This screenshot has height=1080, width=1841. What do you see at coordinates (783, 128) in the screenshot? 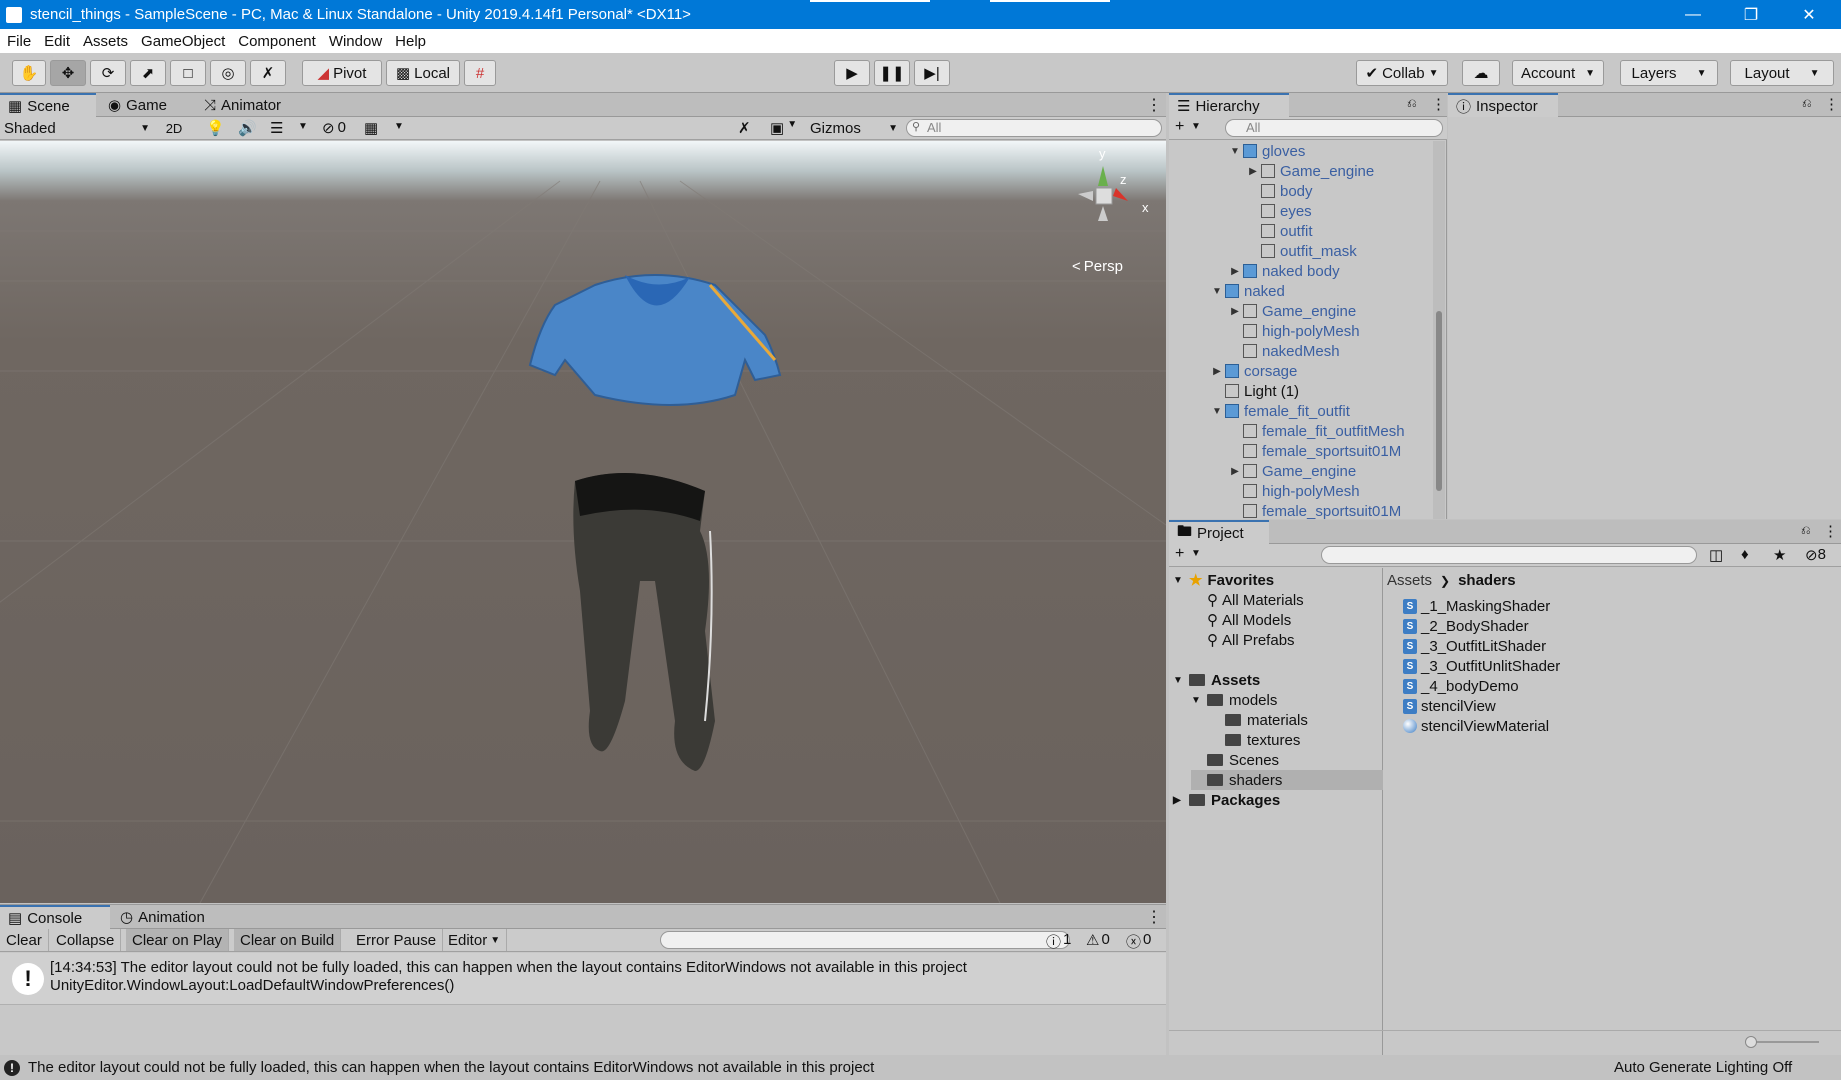
I see `camera-dropdown: ▣ ▼` at bounding box center [783, 128].